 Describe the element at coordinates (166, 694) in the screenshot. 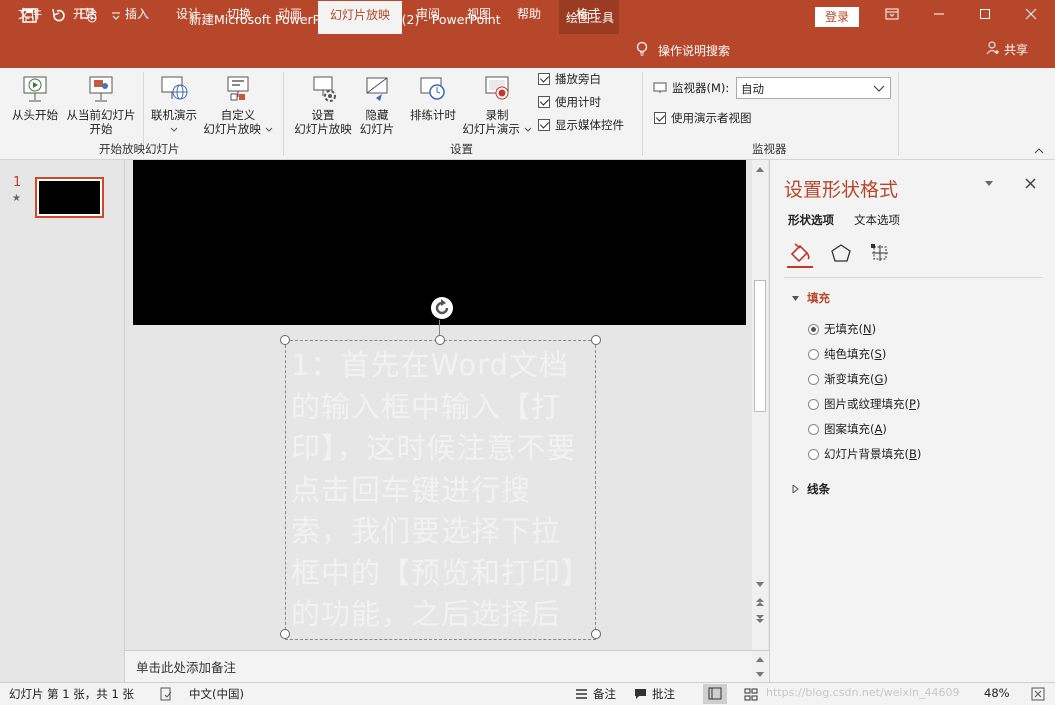

I see `accessibility-check-icon` at that location.